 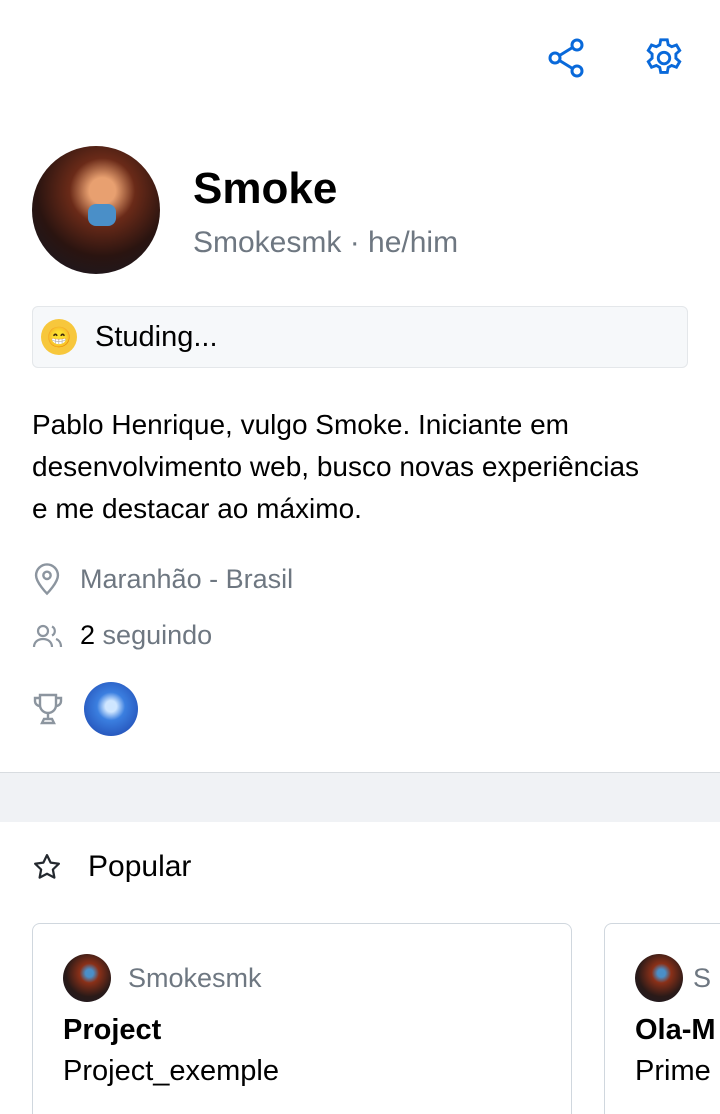 I want to click on trophy-icon, so click(x=48, y=709).